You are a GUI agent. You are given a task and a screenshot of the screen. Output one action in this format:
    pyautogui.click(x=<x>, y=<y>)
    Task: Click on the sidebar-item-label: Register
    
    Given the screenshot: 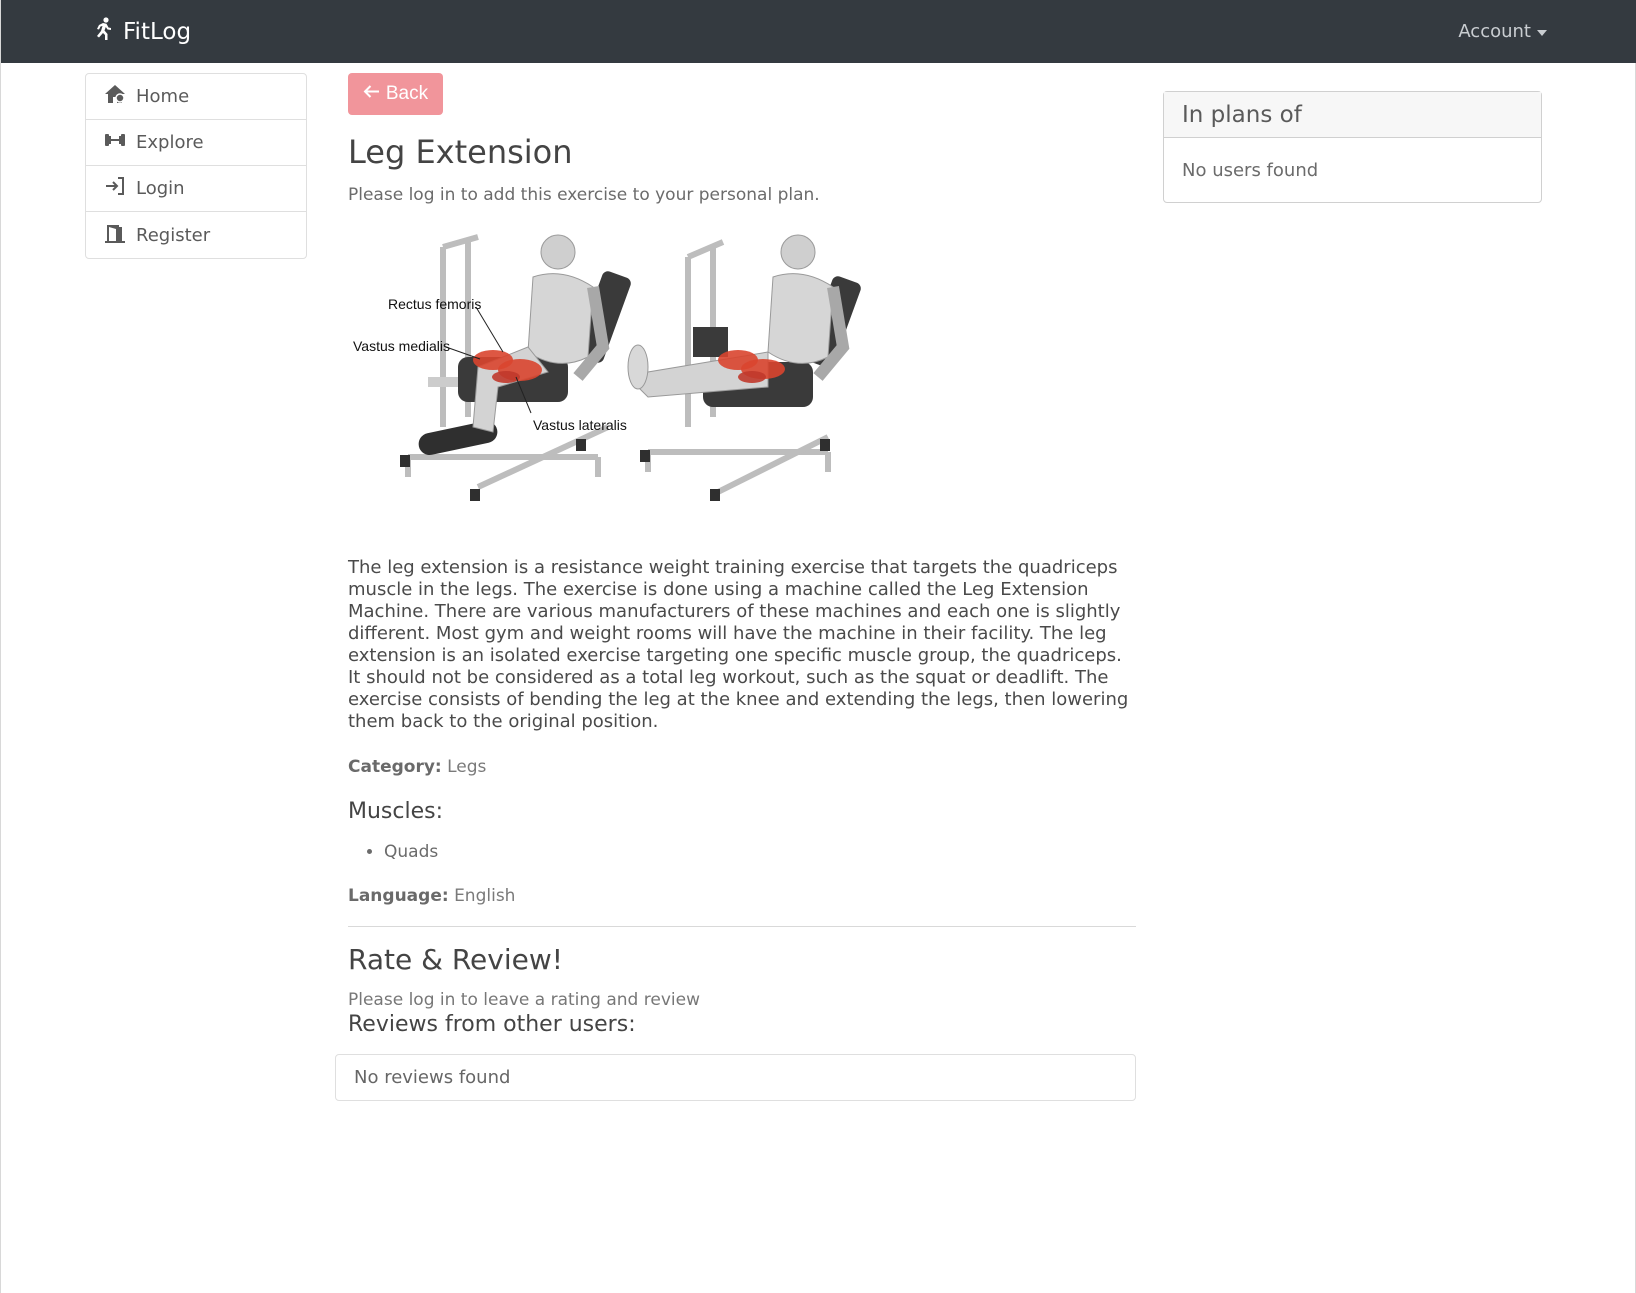 What is the action you would take?
    pyautogui.click(x=173, y=235)
    